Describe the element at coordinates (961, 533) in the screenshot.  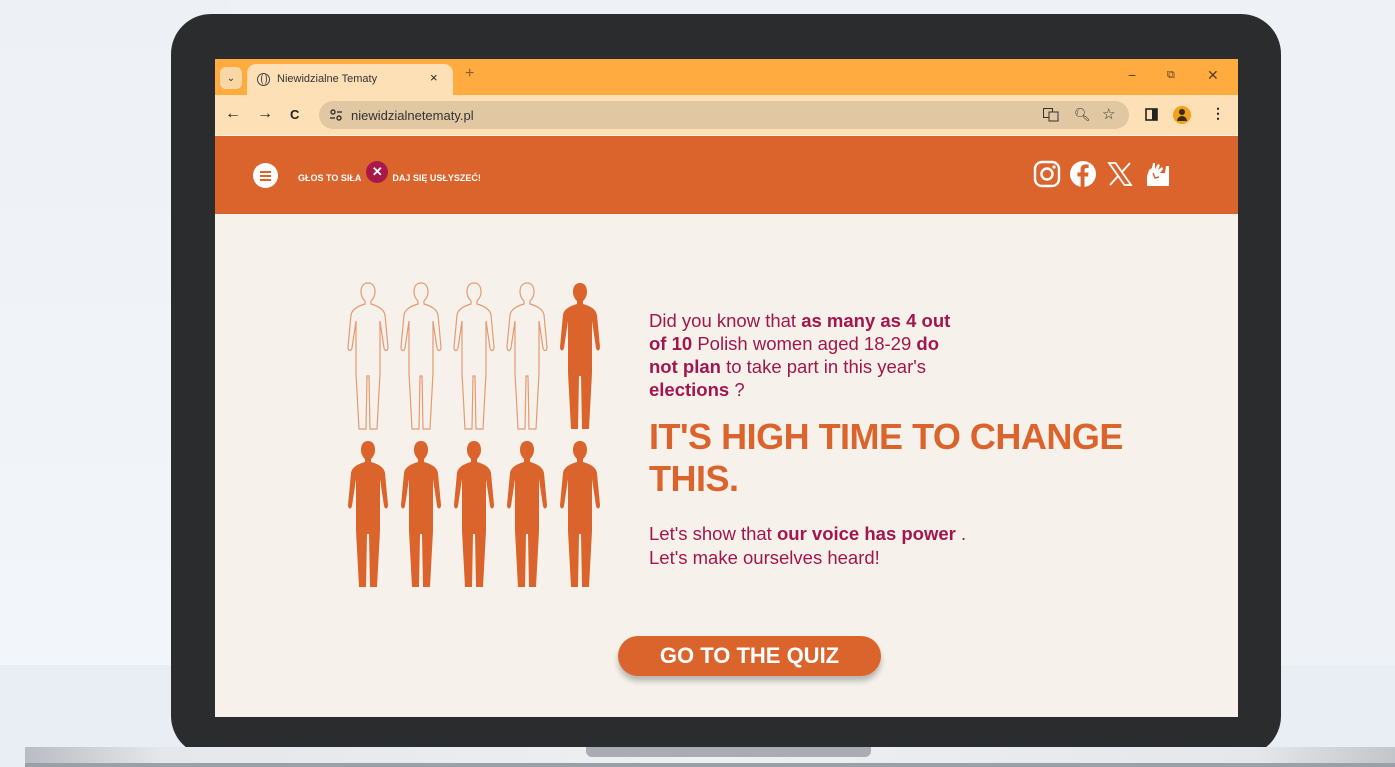
I see `cta-part: .` at that location.